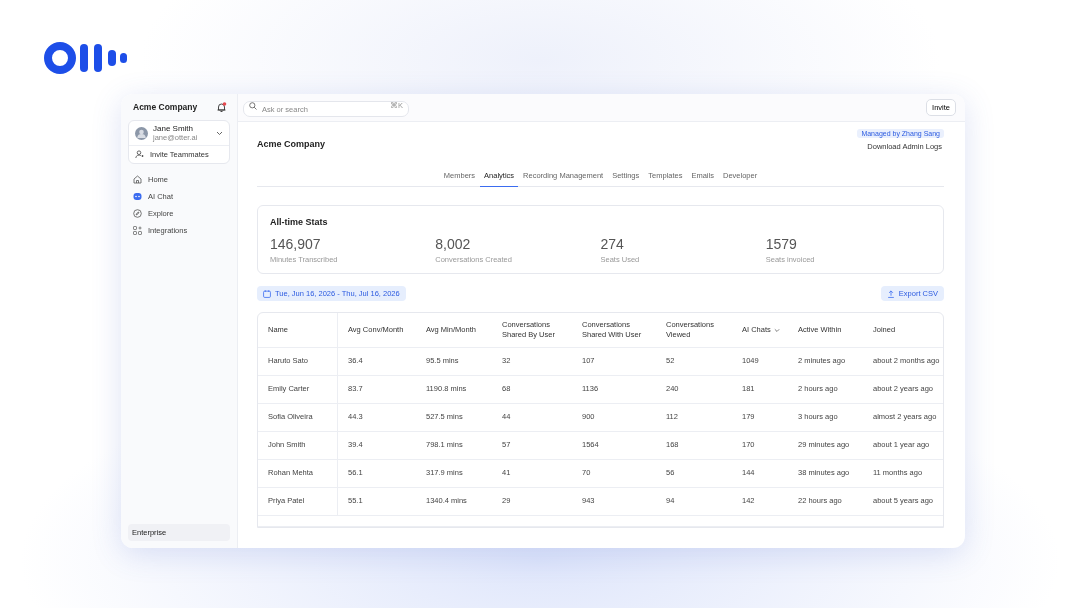  What do you see at coordinates (137, 213) in the screenshot?
I see `compass-icon` at bounding box center [137, 213].